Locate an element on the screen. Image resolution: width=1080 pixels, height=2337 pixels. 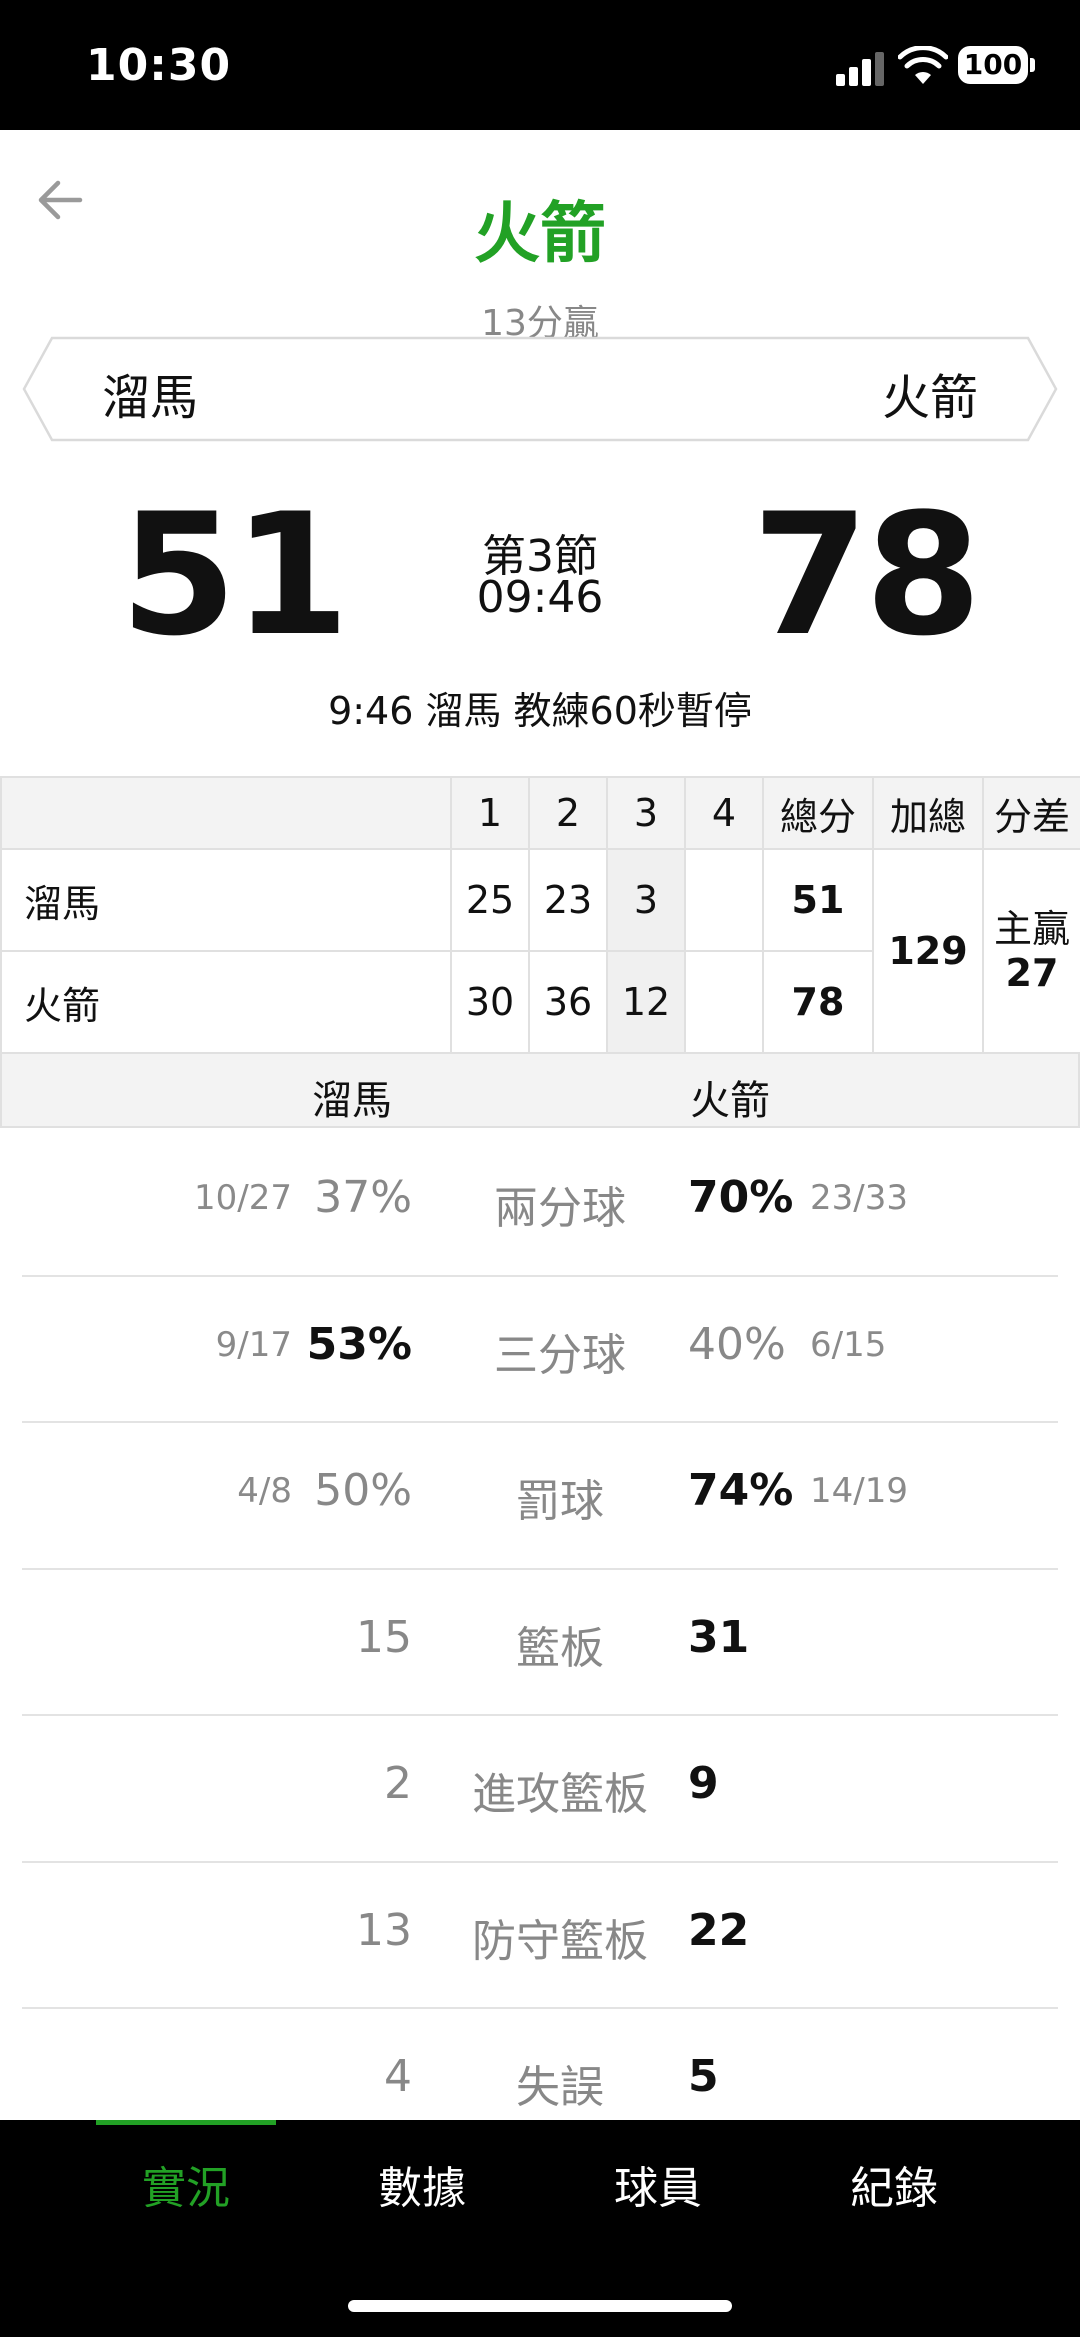
team-cell: 溜馬 is located at coordinates (226, 900).